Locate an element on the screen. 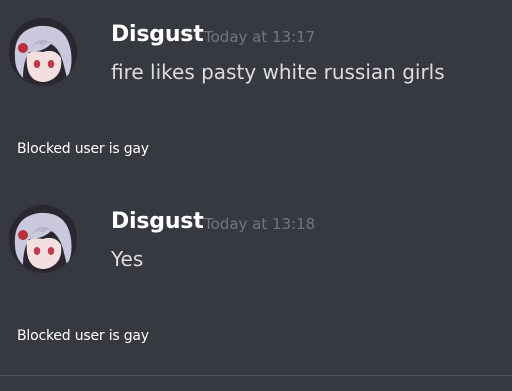 The height and width of the screenshot is (391, 512). message-timestamp: Today at 13:18 is located at coordinates (260, 224).